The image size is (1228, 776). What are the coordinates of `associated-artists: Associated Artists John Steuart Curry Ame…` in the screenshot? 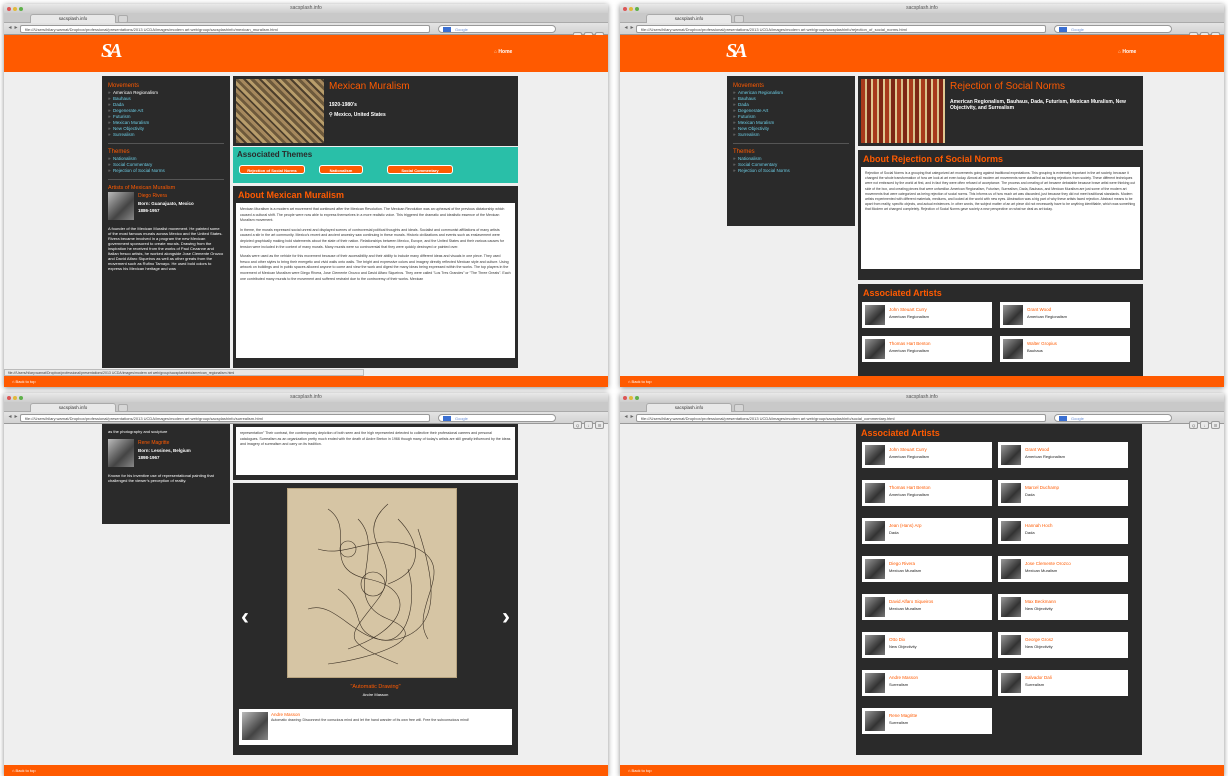 It's located at (1000, 330).